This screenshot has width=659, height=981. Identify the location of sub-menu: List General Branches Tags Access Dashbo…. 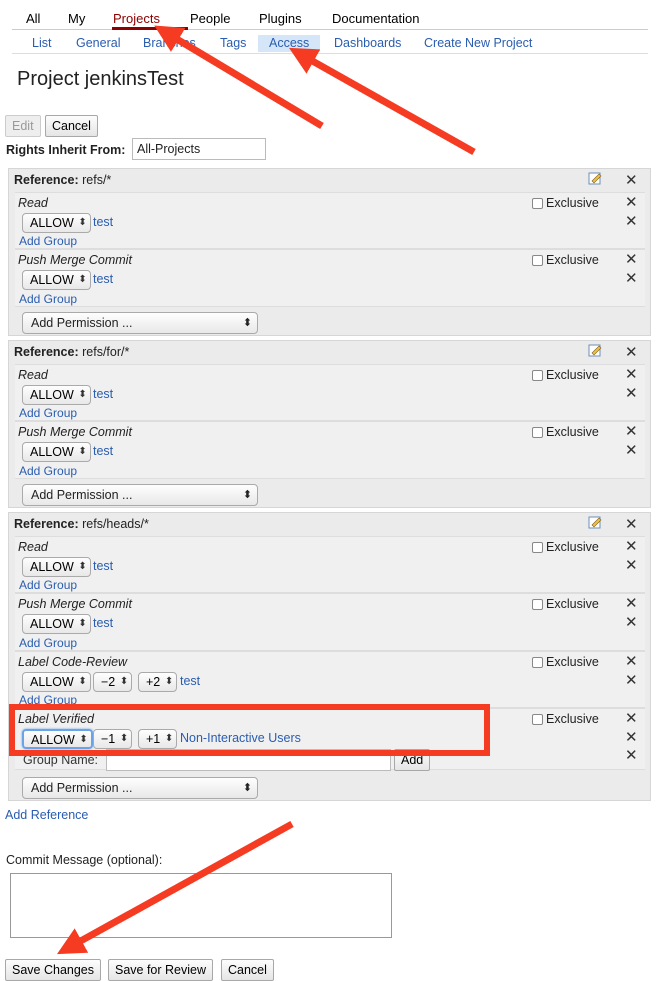
(330, 44).